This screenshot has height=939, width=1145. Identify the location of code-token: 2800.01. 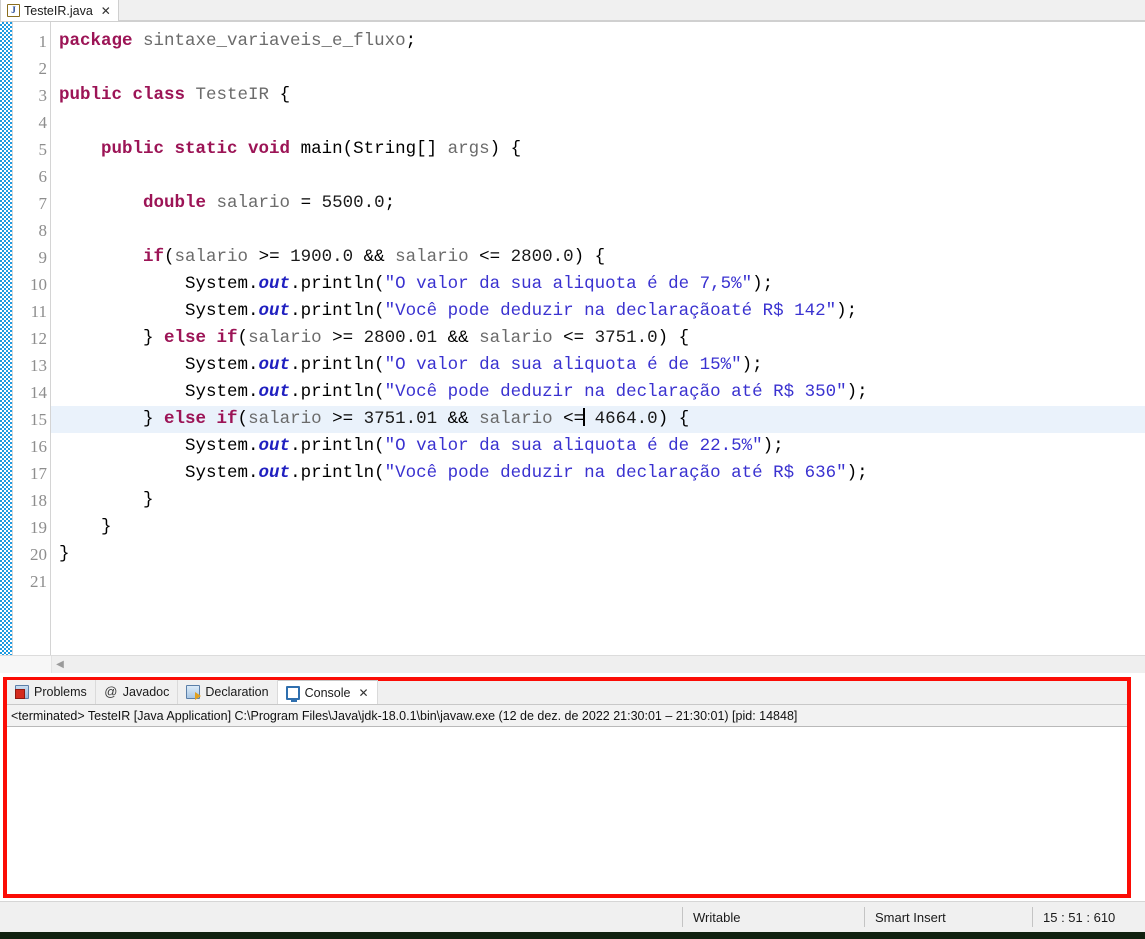
(400, 338).